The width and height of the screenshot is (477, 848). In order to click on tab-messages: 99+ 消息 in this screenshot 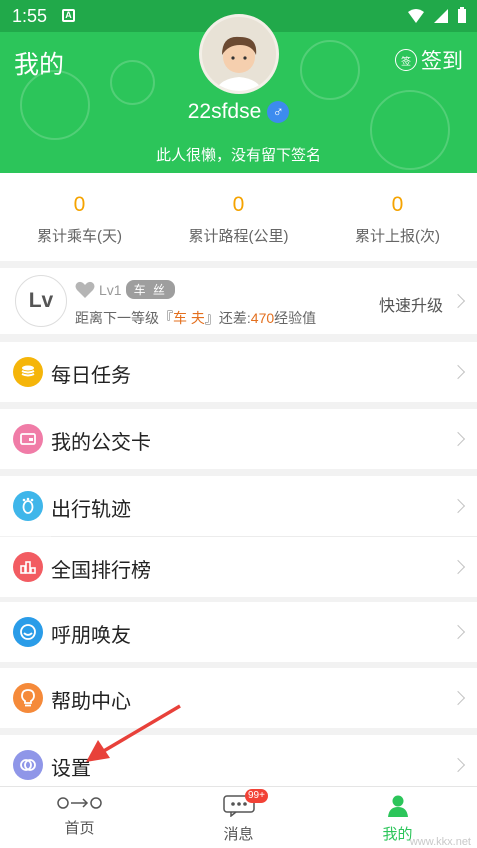, I will do `click(238, 817)`.